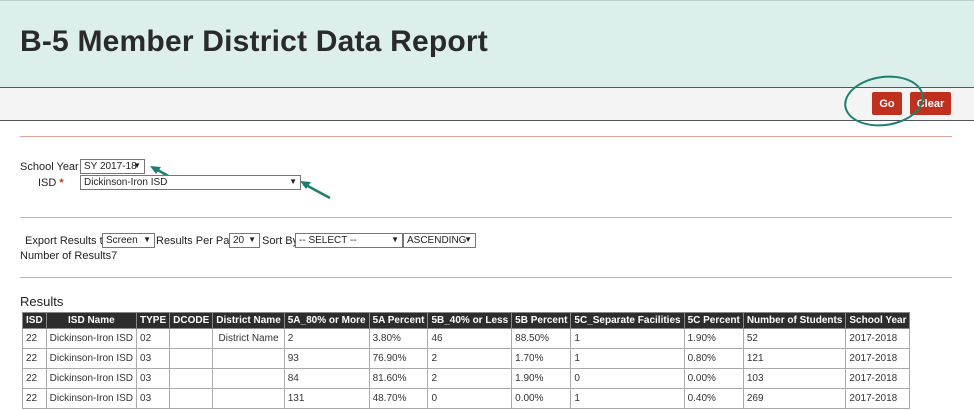 Image resolution: width=974 pixels, height=410 pixels. I want to click on table-cell: 1.70%, so click(541, 358).